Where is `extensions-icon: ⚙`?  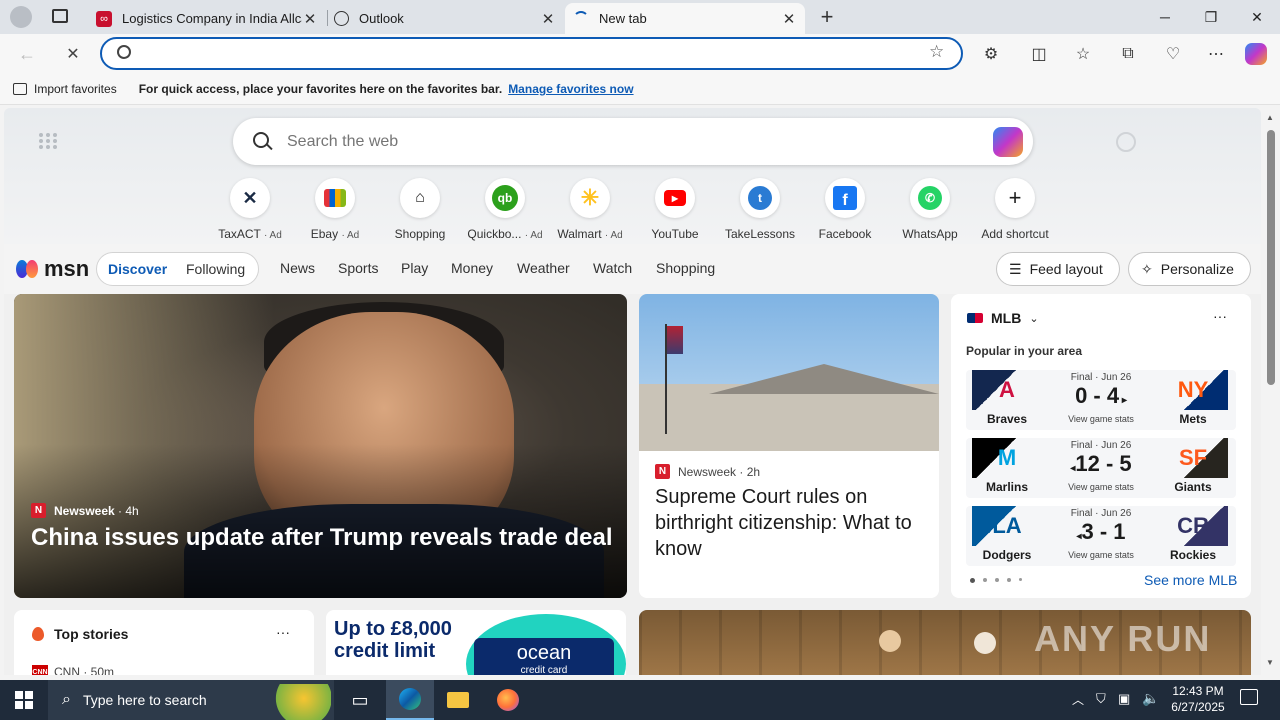
extensions-icon: ⚙ is located at coordinates (991, 54).